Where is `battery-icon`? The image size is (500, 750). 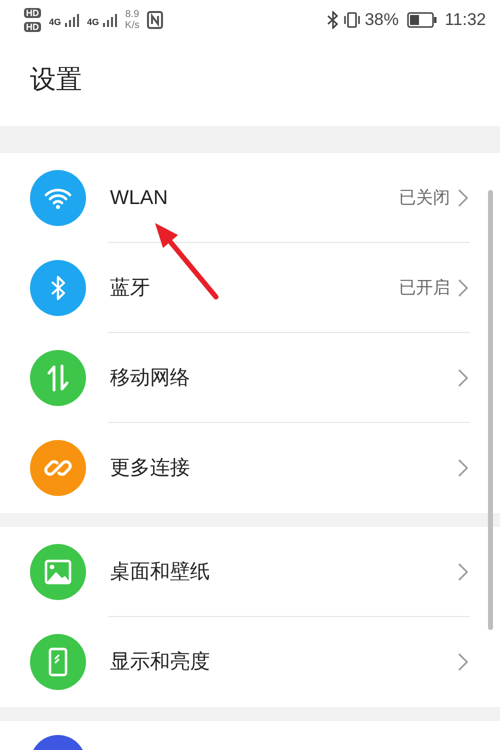 battery-icon is located at coordinates (421, 20).